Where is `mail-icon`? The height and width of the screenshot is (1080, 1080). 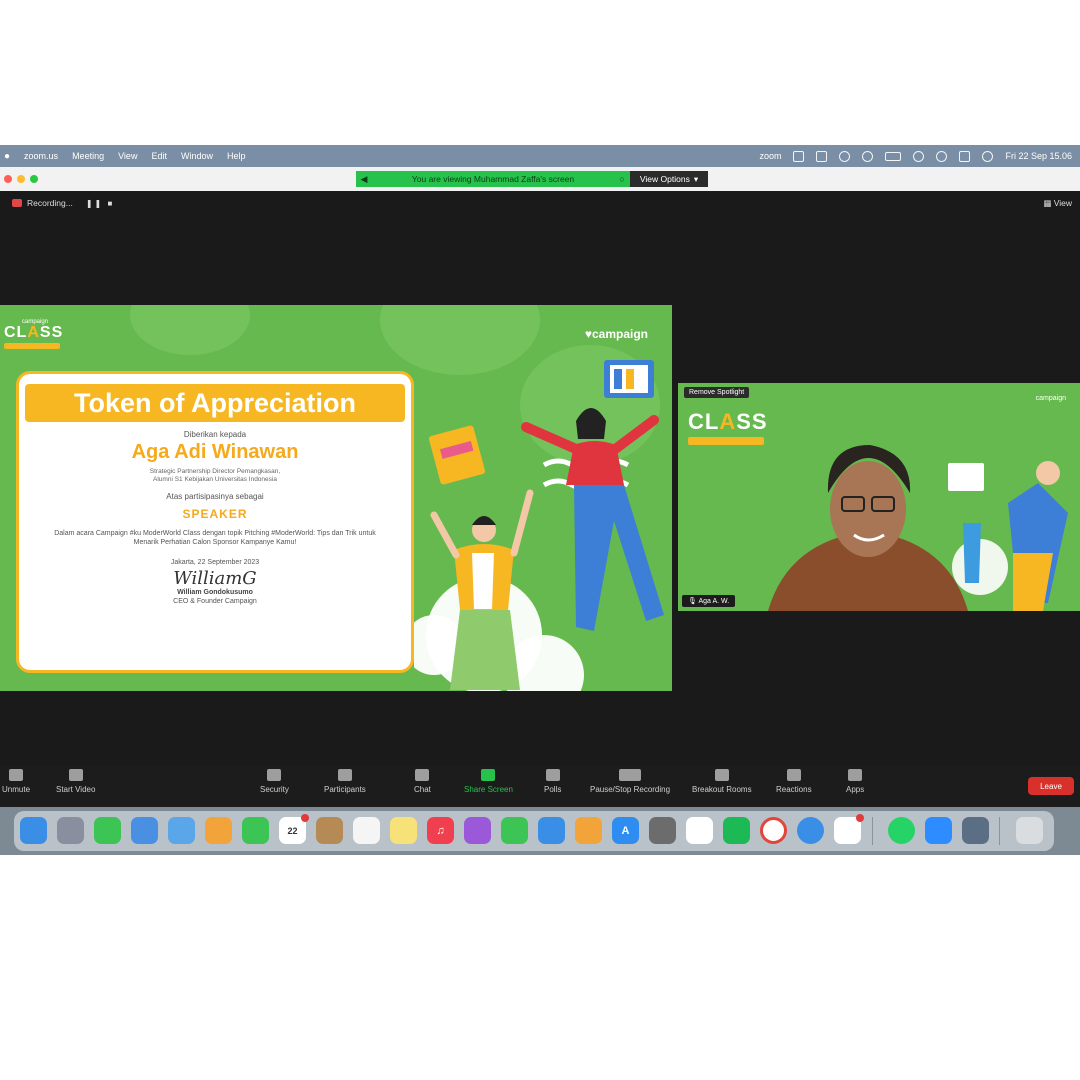
mail-icon is located at coordinates (144, 830).